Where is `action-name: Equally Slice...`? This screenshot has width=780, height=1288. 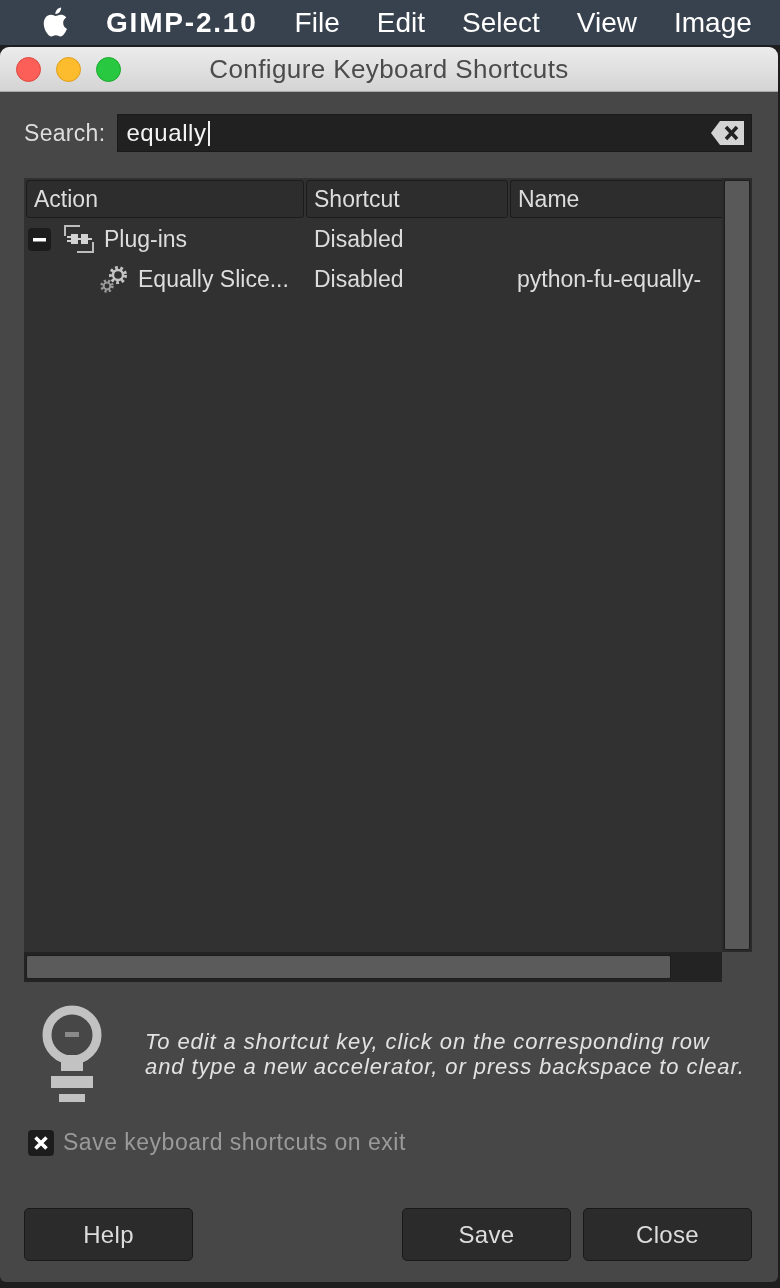
action-name: Equally Slice... is located at coordinates (213, 279).